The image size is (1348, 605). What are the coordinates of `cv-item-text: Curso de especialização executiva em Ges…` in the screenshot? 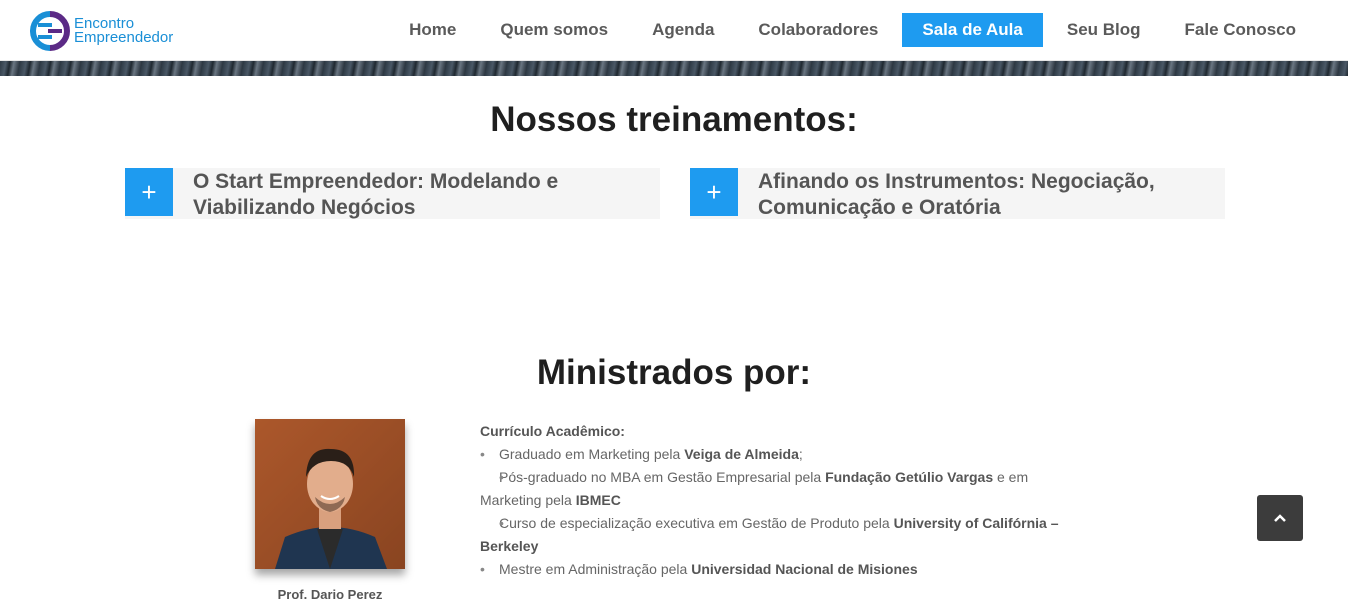 It's located at (696, 523).